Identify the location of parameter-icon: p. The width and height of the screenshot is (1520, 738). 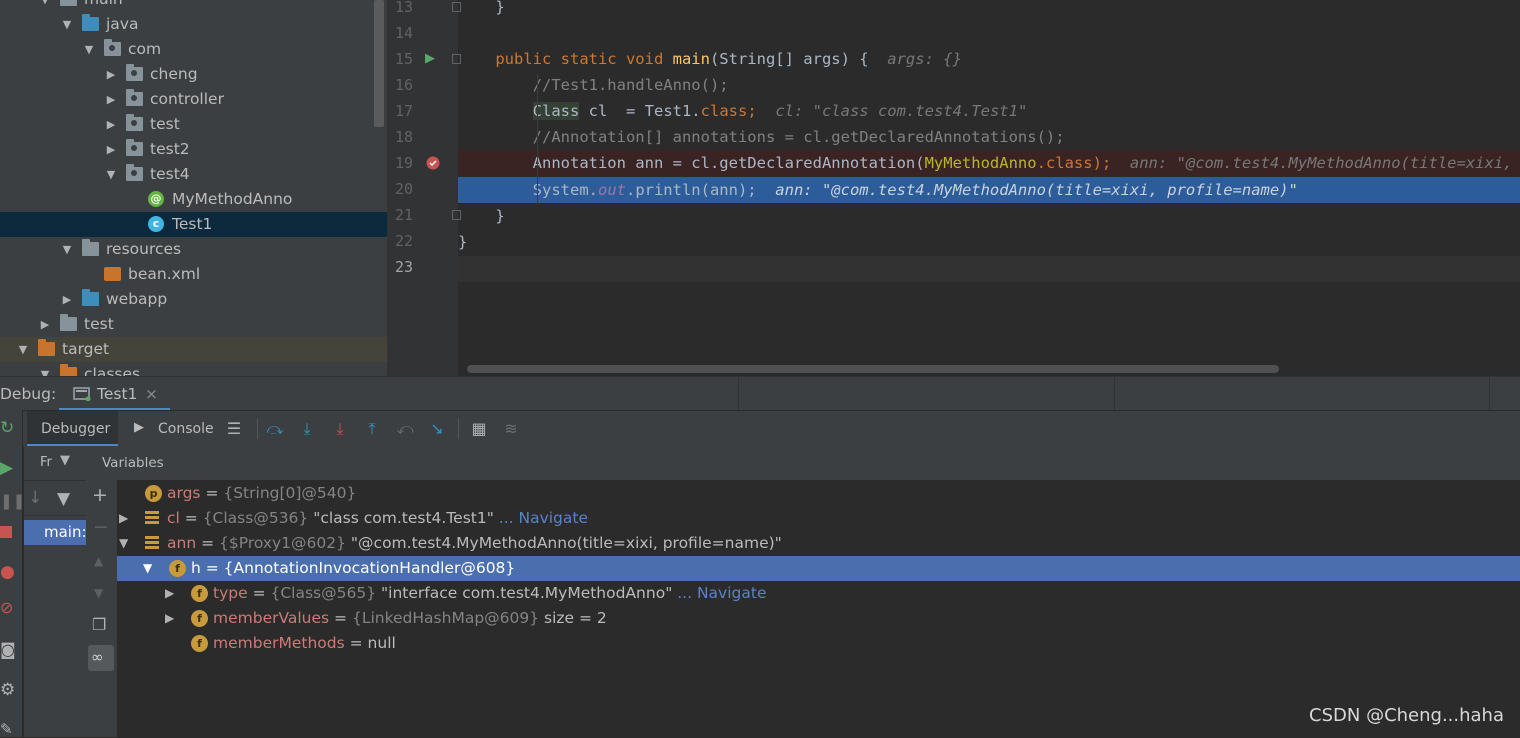
(153, 493).